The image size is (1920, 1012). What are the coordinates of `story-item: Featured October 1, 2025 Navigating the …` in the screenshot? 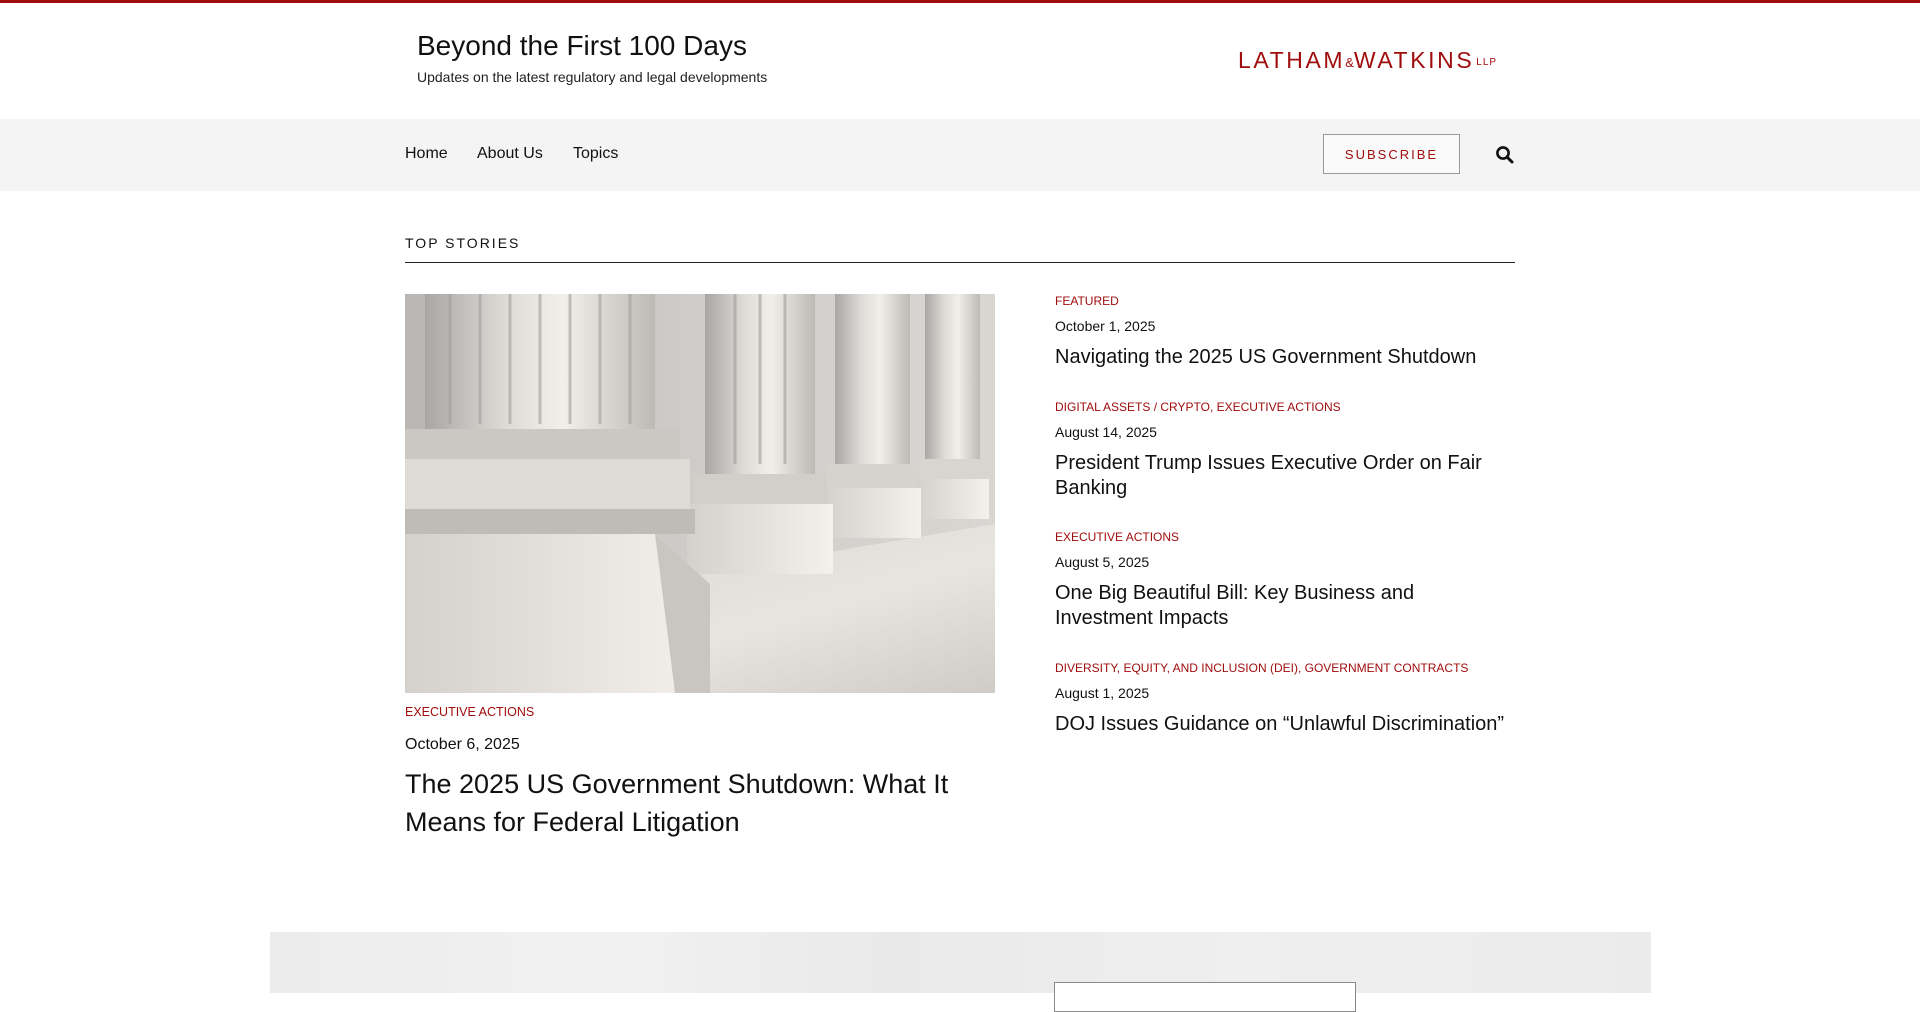 It's located at (1285, 332).